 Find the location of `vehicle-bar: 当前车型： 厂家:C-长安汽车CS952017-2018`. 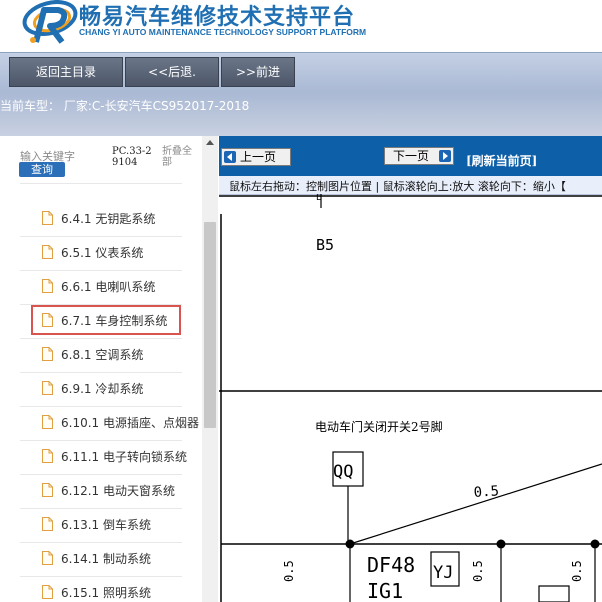

vehicle-bar: 当前车型： 厂家:C-长安汽车CS952017-2018 is located at coordinates (301, 114).